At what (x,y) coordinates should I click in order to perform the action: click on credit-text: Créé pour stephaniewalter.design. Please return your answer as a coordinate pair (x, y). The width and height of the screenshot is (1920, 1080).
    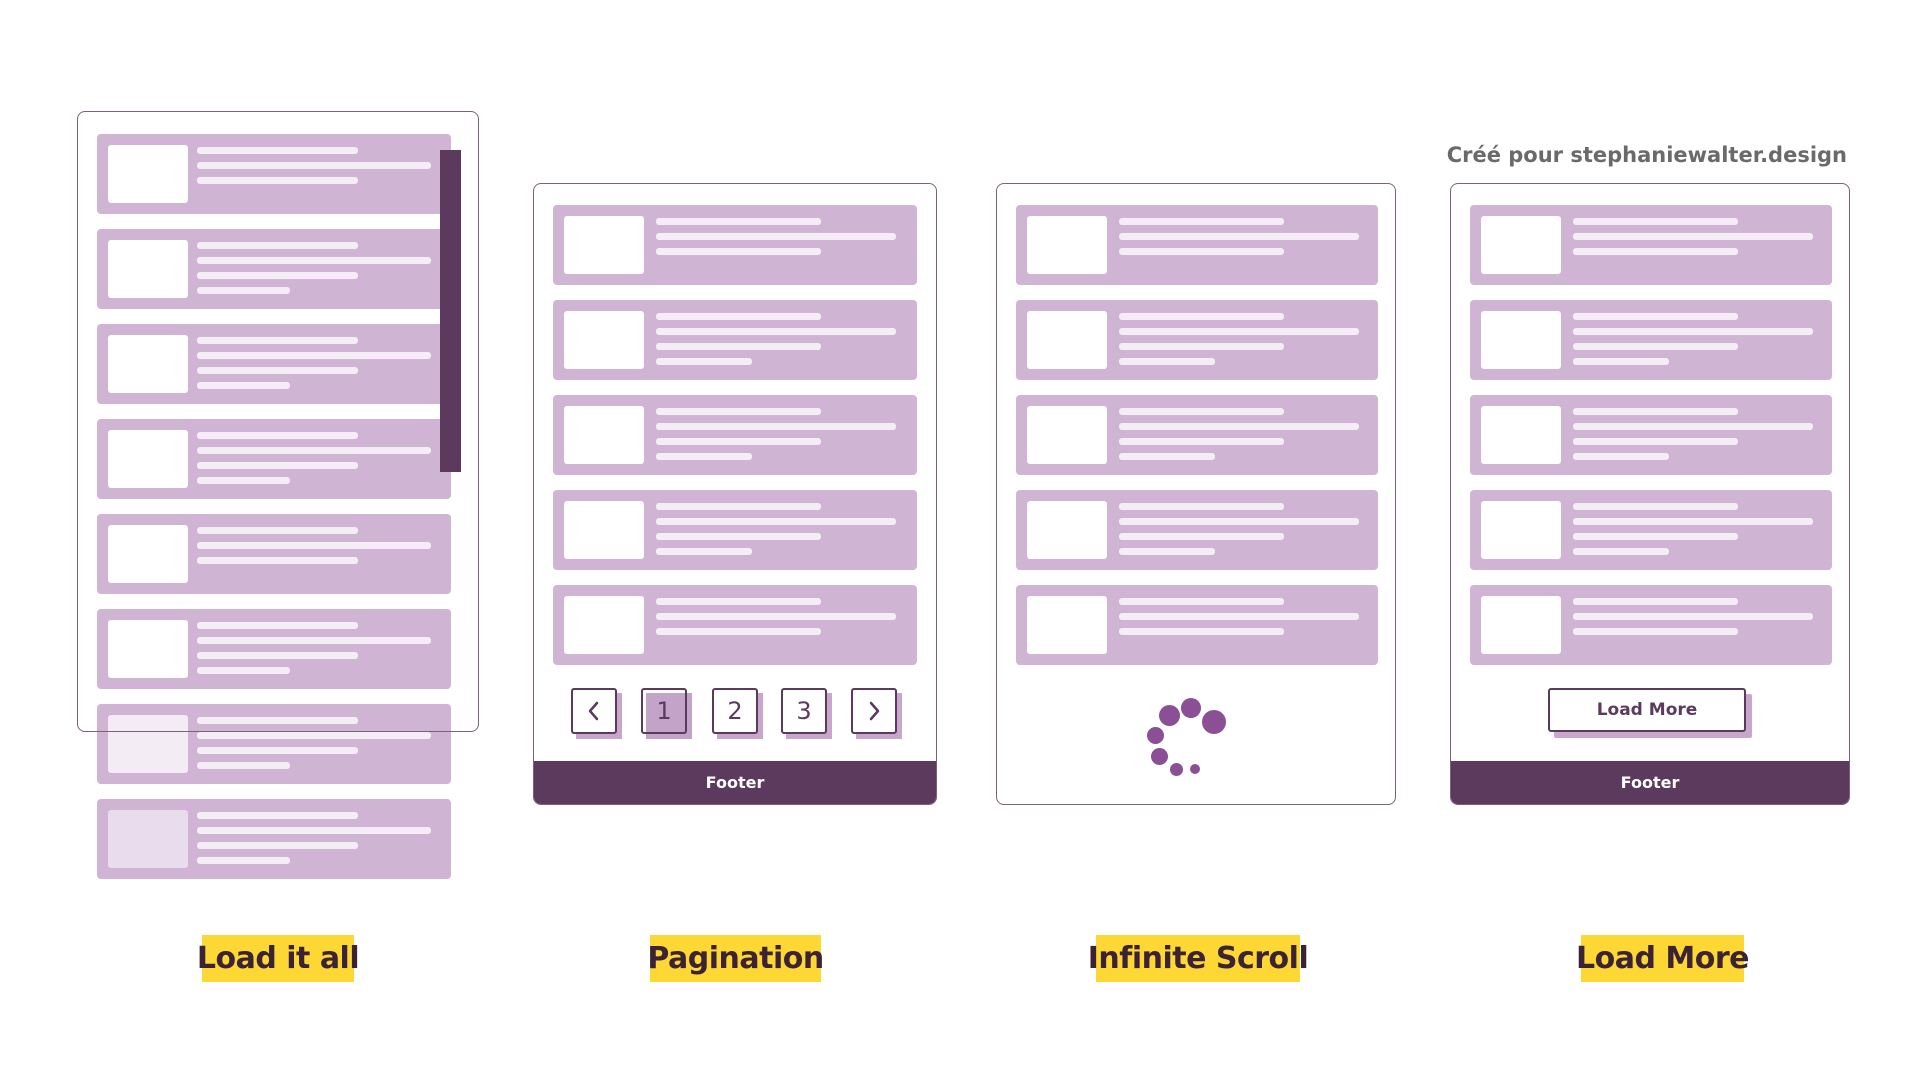
    Looking at the image, I should click on (1646, 155).